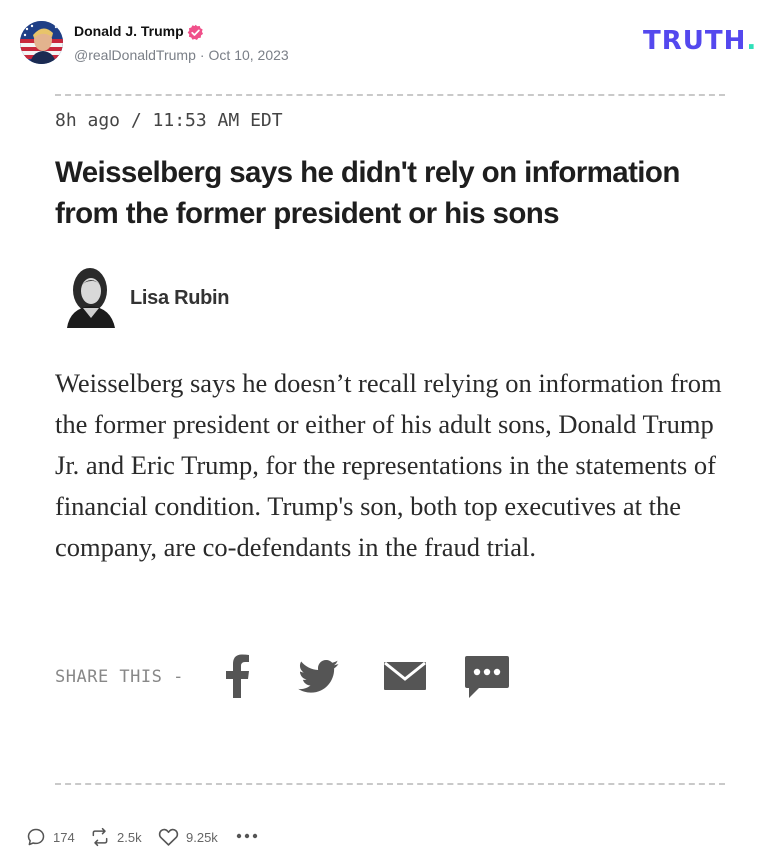 The width and height of the screenshot is (777, 866). What do you see at coordinates (36, 837) in the screenshot?
I see `reply-icon` at bounding box center [36, 837].